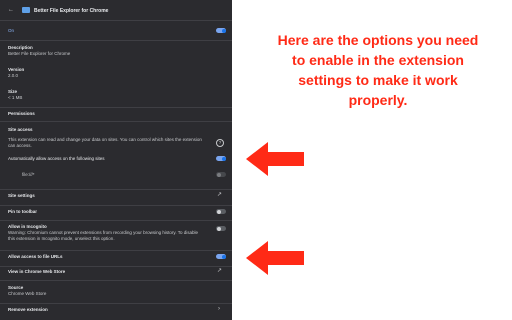  I want to click on description-value: Better File Explorer for Chrome, so click(39, 53).